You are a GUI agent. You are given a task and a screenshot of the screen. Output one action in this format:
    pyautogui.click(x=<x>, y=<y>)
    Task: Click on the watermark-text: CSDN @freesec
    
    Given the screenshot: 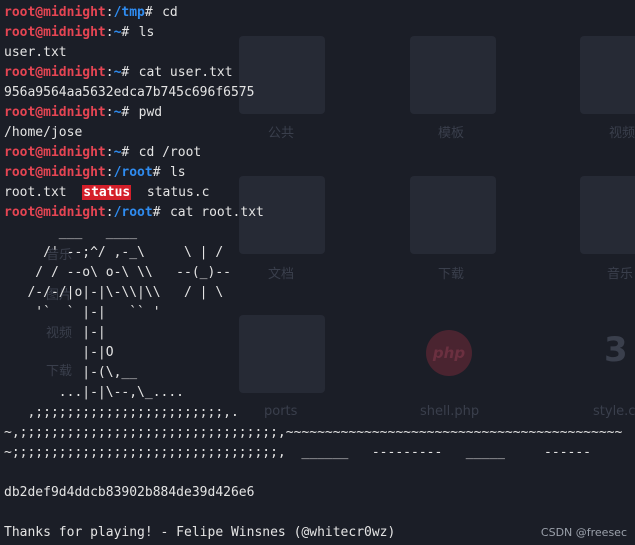 What is the action you would take?
    pyautogui.click(x=583, y=532)
    